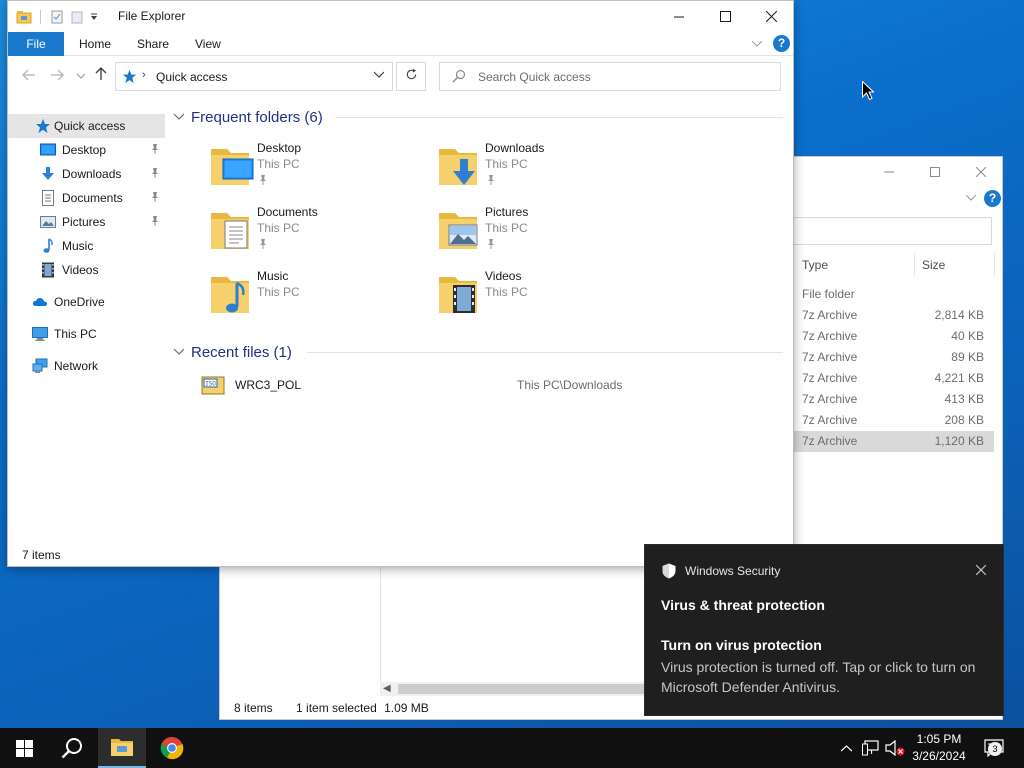 This screenshot has height=768, width=1024. I want to click on nav-item-this-pc: This PC, so click(86, 334).